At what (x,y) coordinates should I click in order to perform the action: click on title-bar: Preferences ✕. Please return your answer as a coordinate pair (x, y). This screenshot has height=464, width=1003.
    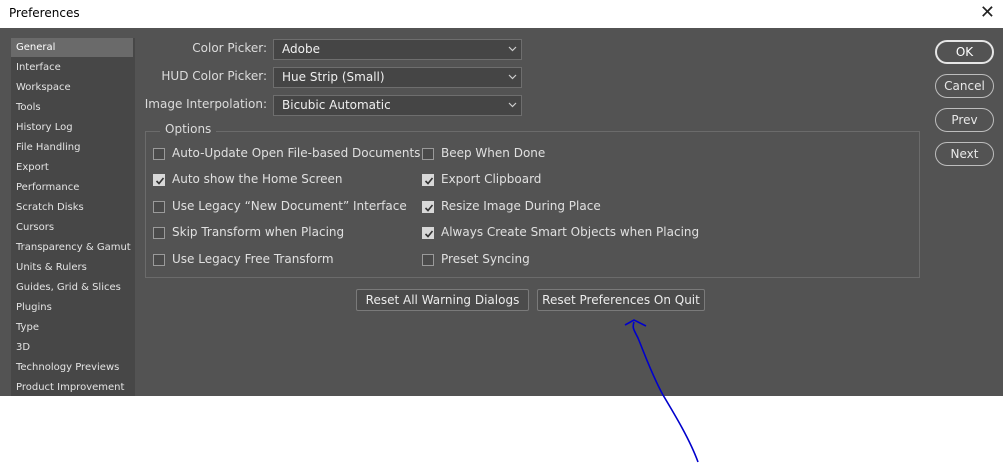
    Looking at the image, I should click on (501, 14).